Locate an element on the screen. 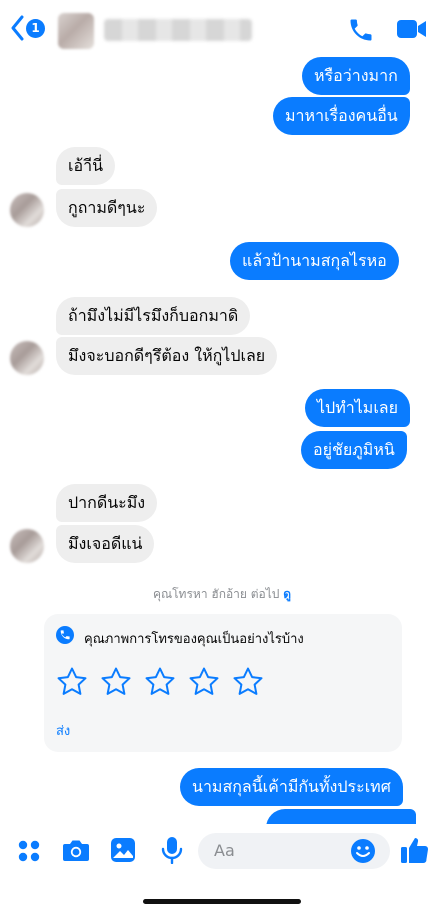  message-outgoing: มาหาเรื่องคนอื่น is located at coordinates (341, 116).